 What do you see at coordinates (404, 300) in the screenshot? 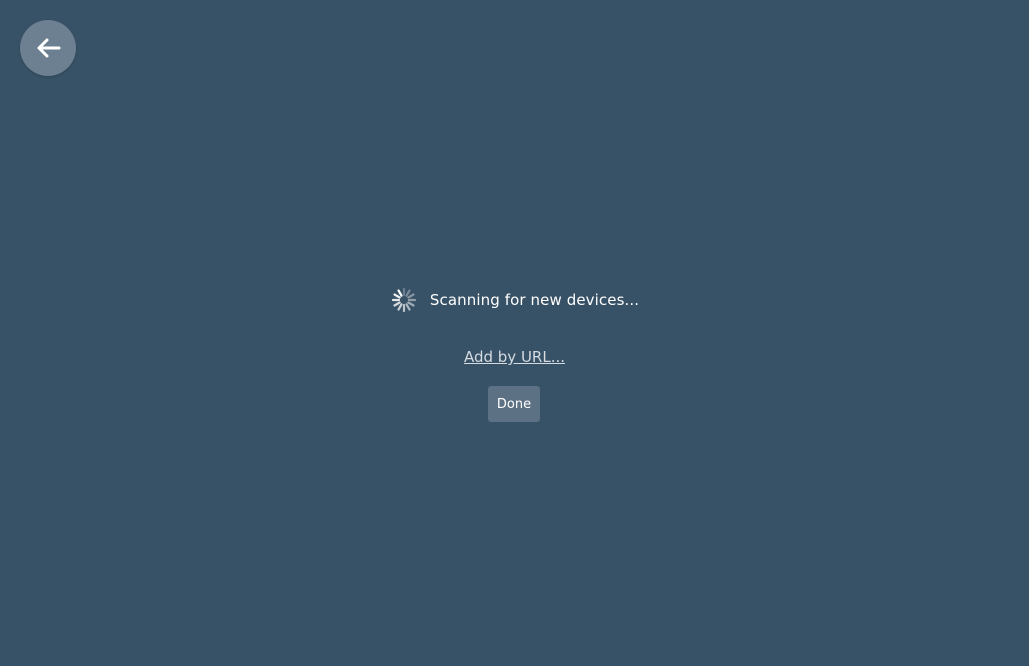
I see `loading-spinner-icon` at bounding box center [404, 300].